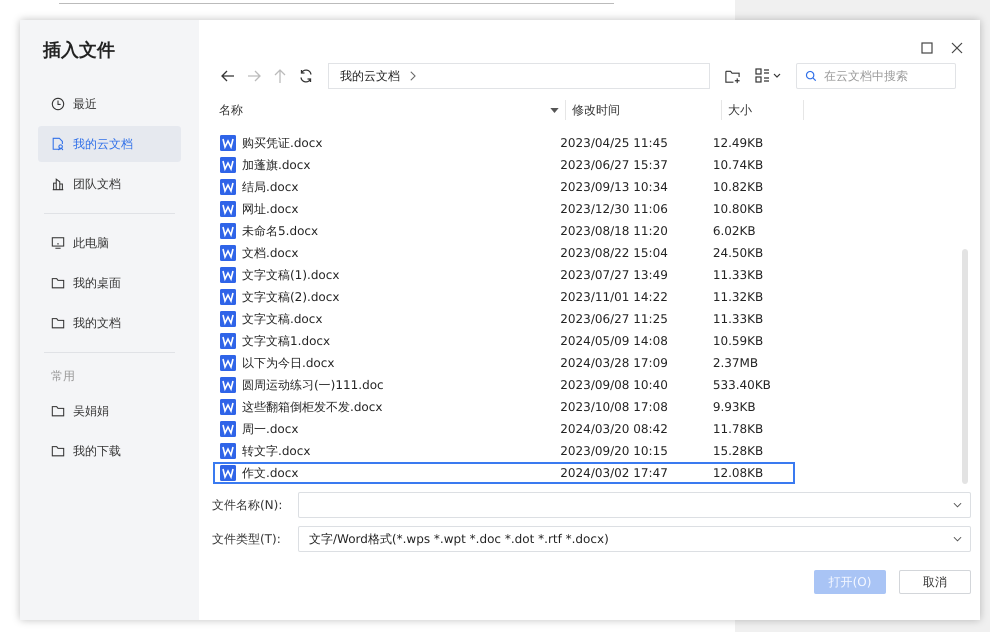 The height and width of the screenshot is (632, 990). What do you see at coordinates (270, 209) in the screenshot?
I see `file-name: 网址.docx` at bounding box center [270, 209].